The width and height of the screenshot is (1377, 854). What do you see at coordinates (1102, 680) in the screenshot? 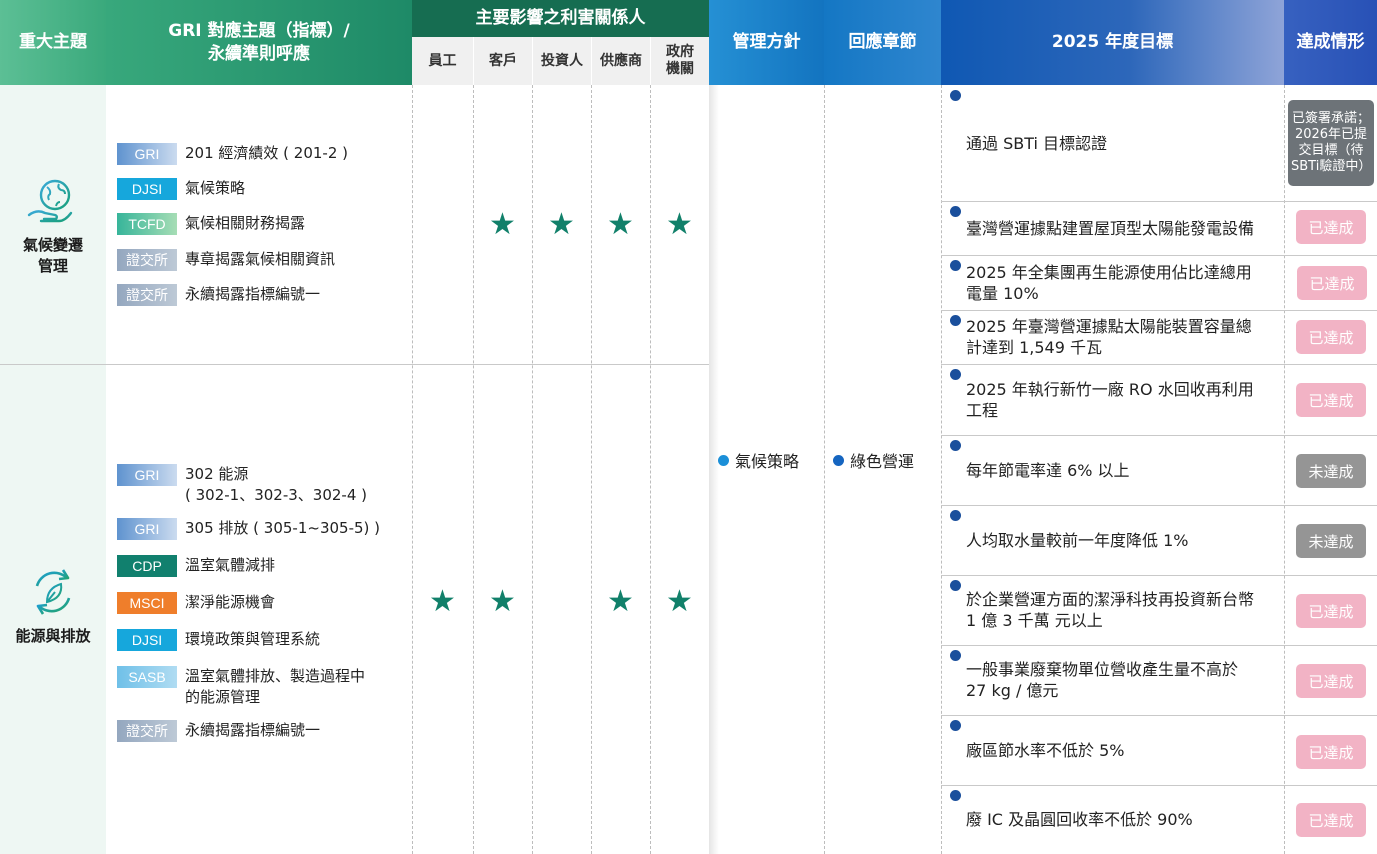
I see `target-text: 一般事業廢棄物單位營收產生量不高於 27 kg / 億元` at bounding box center [1102, 680].